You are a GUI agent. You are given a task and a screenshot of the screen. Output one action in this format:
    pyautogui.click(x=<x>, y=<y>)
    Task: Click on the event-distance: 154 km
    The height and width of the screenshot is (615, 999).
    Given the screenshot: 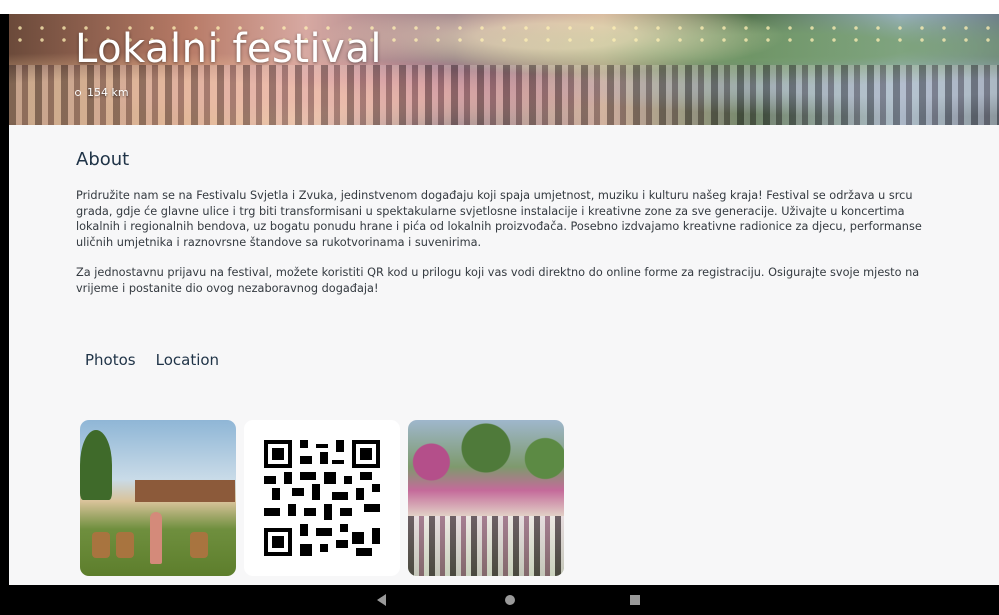 What is the action you would take?
    pyautogui.click(x=102, y=92)
    